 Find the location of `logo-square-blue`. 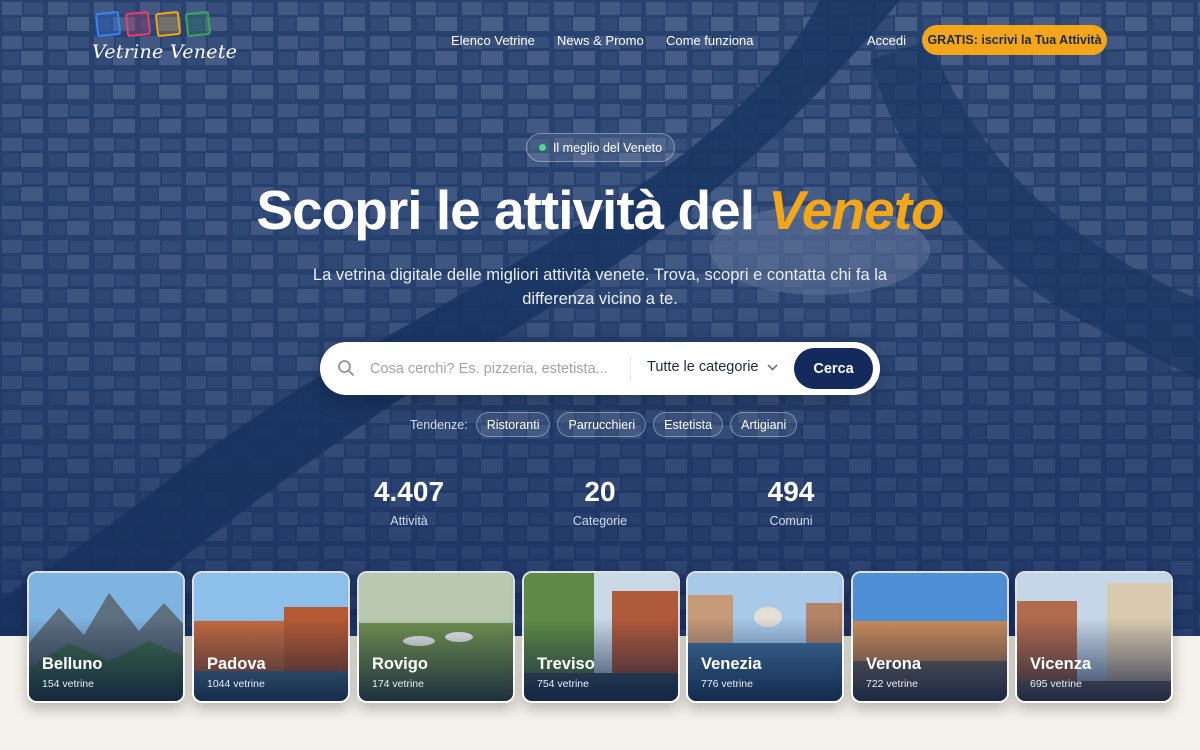

logo-square-blue is located at coordinates (108, 24).